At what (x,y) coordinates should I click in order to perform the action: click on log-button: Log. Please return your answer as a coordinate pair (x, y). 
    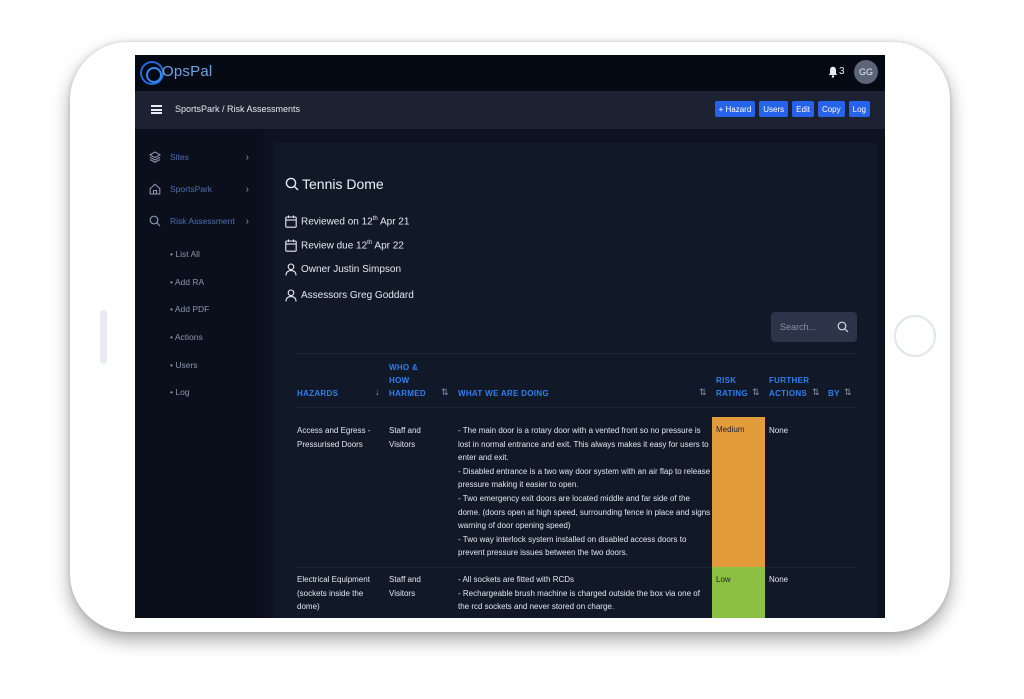
    Looking at the image, I should click on (859, 109).